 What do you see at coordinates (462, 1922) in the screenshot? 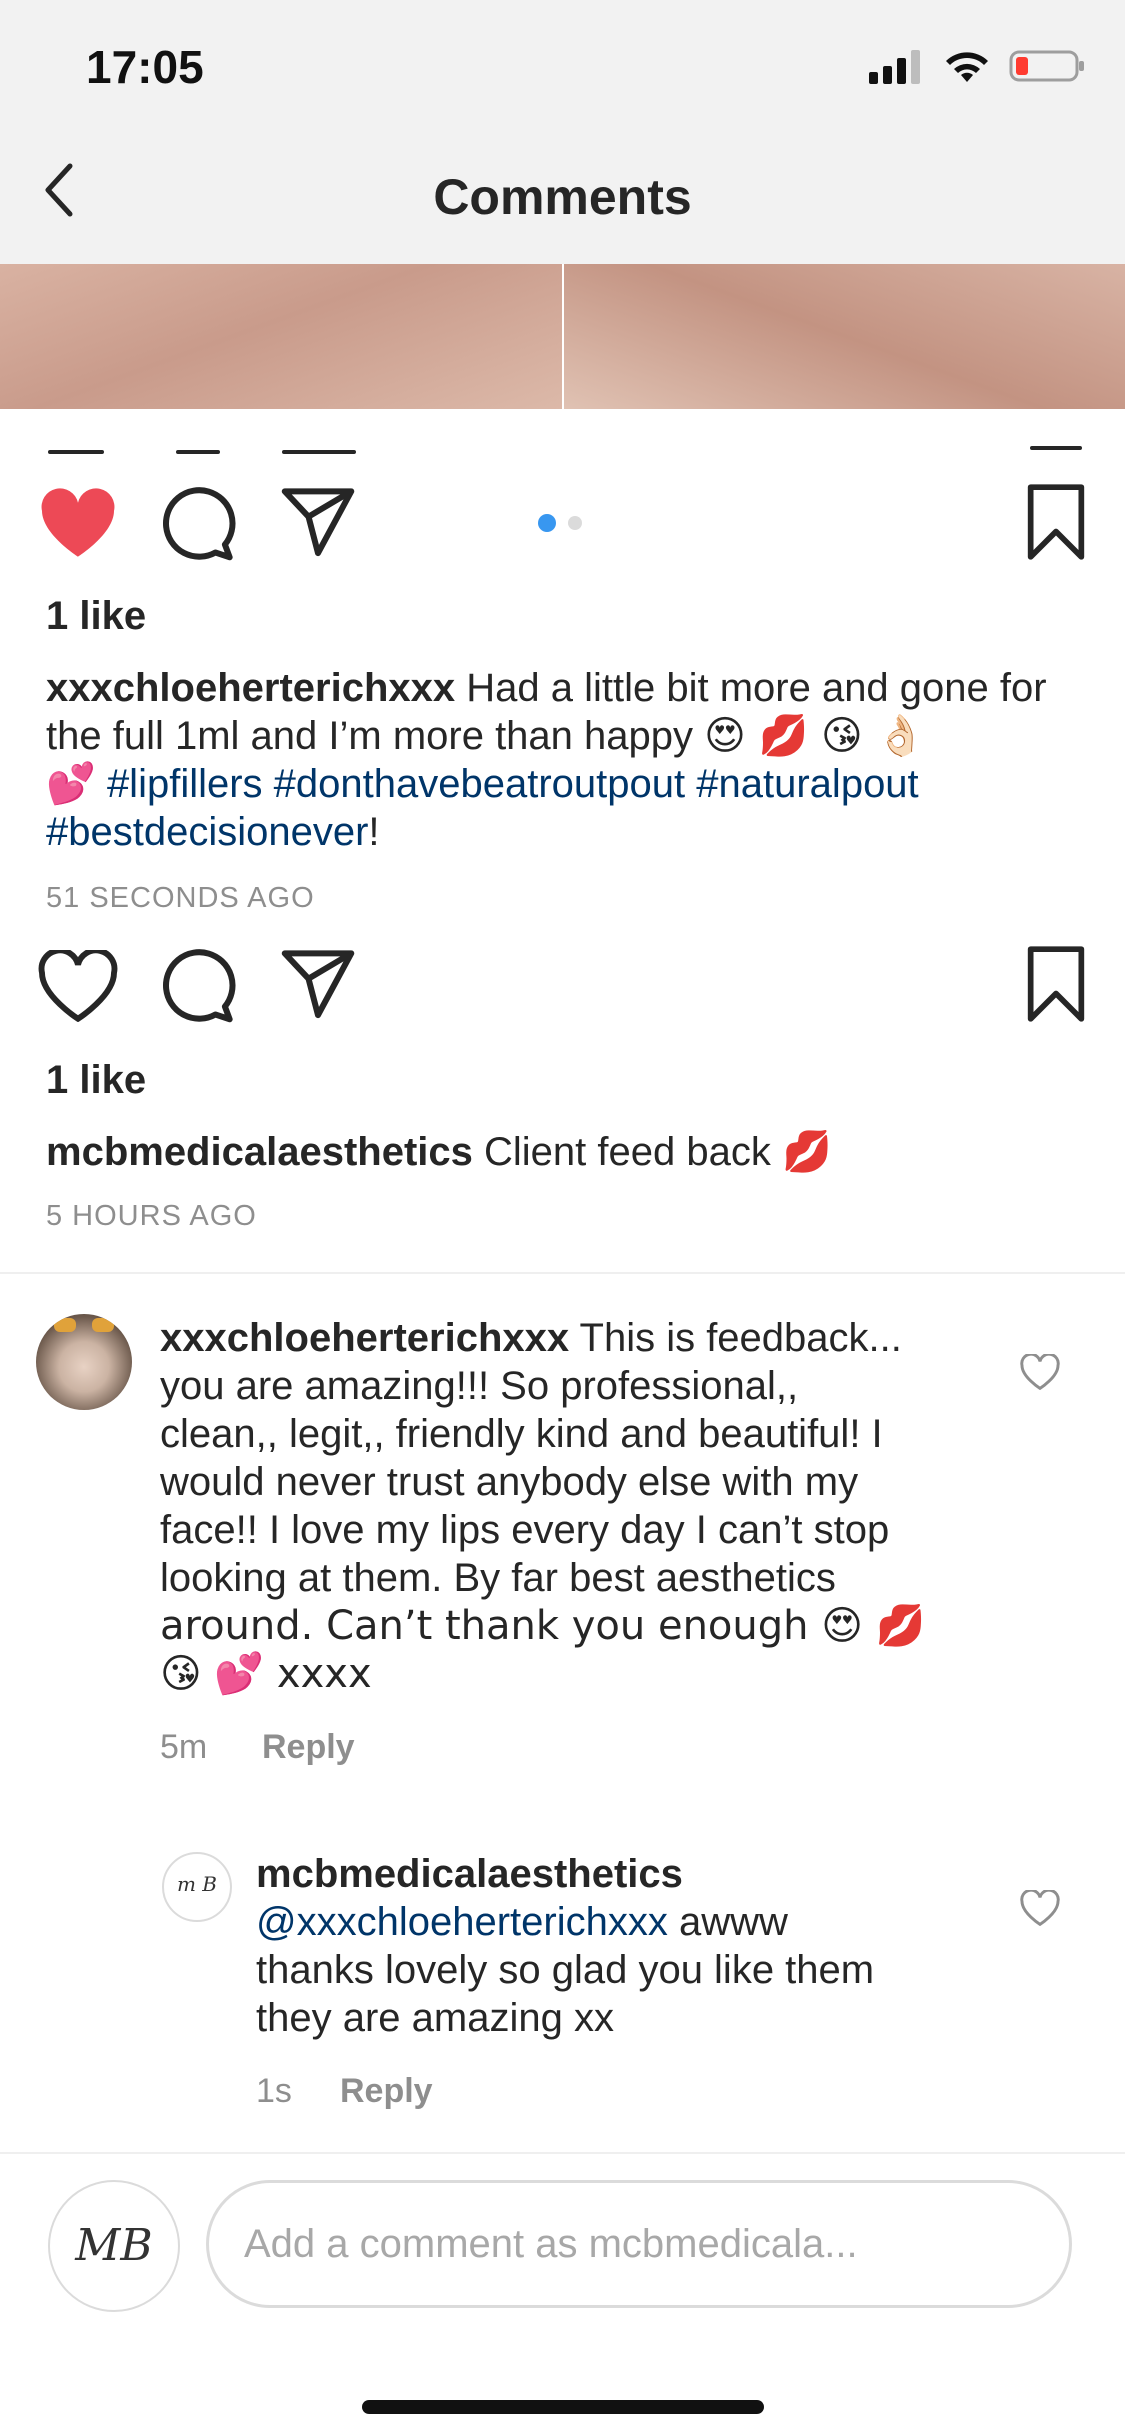
I see `mention-link: @xxxchloeherterichxxx` at bounding box center [462, 1922].